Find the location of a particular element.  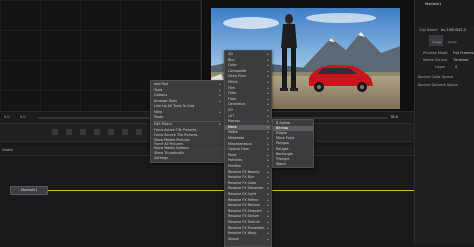

tools-menu-item: Flow ▸ is located at coordinates (248, 99).